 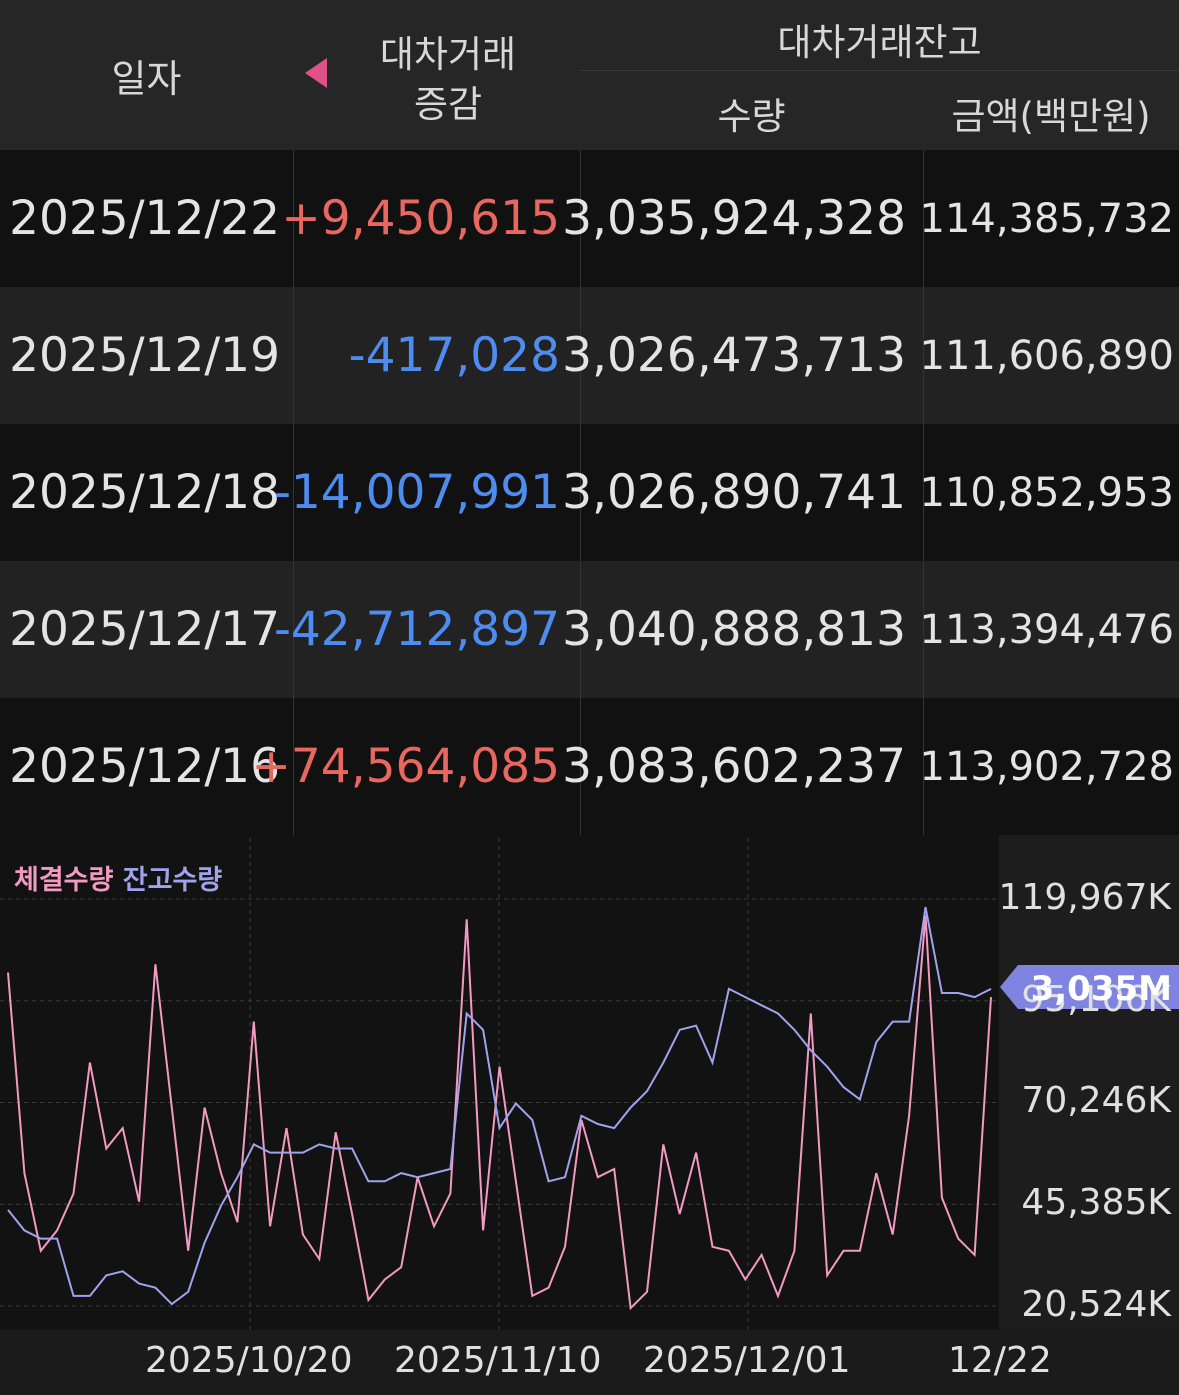 I want to click on x-tick-label: 2025/11/10, so click(x=498, y=1360).